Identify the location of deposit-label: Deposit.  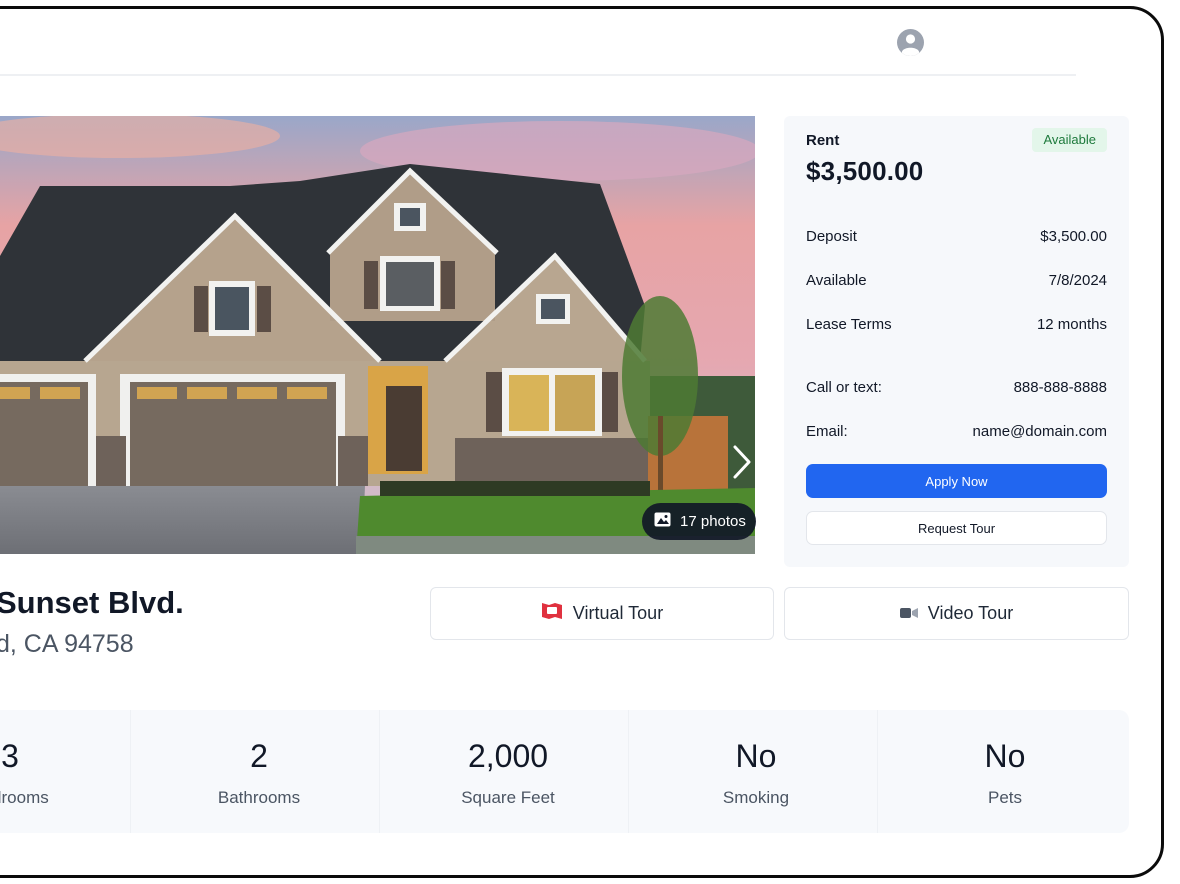
(831, 236).